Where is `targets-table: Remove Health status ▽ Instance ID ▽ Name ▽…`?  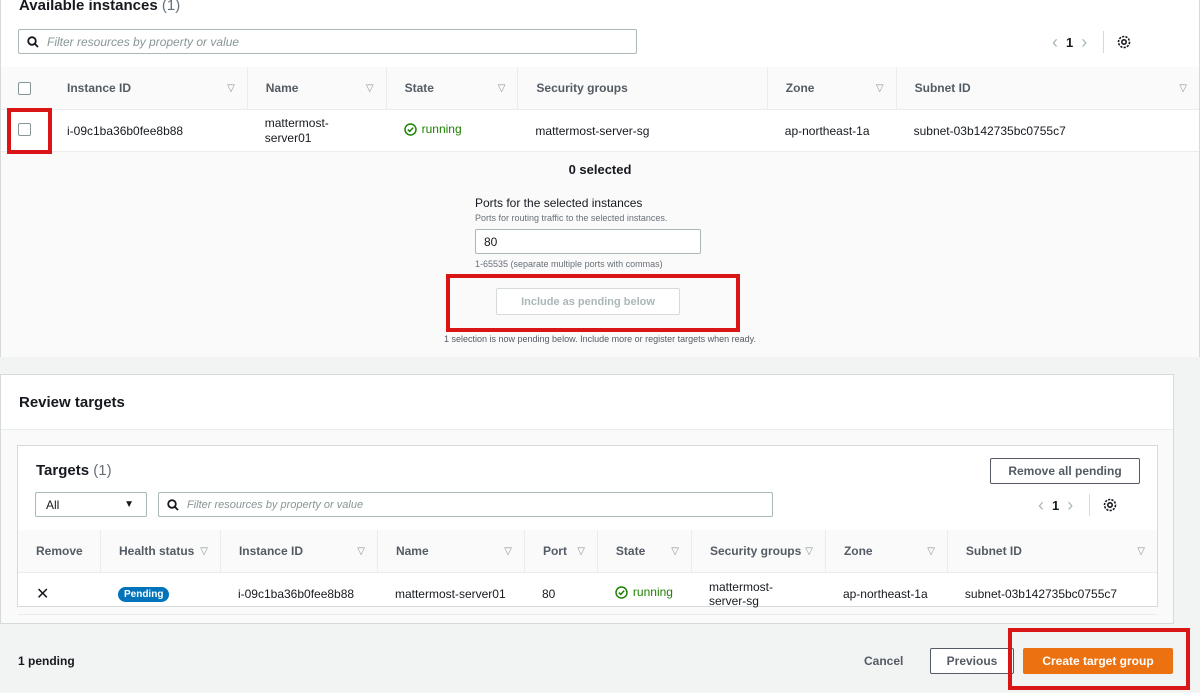
targets-table: Remove Health status ▽ Instance ID ▽ Name ▽… is located at coordinates (587, 572).